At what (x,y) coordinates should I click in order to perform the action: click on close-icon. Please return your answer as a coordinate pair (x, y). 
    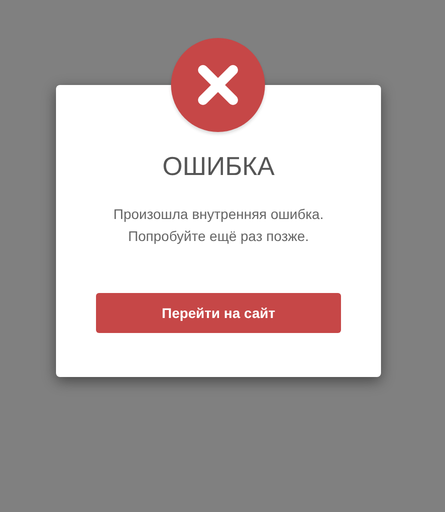
    Looking at the image, I should click on (218, 85).